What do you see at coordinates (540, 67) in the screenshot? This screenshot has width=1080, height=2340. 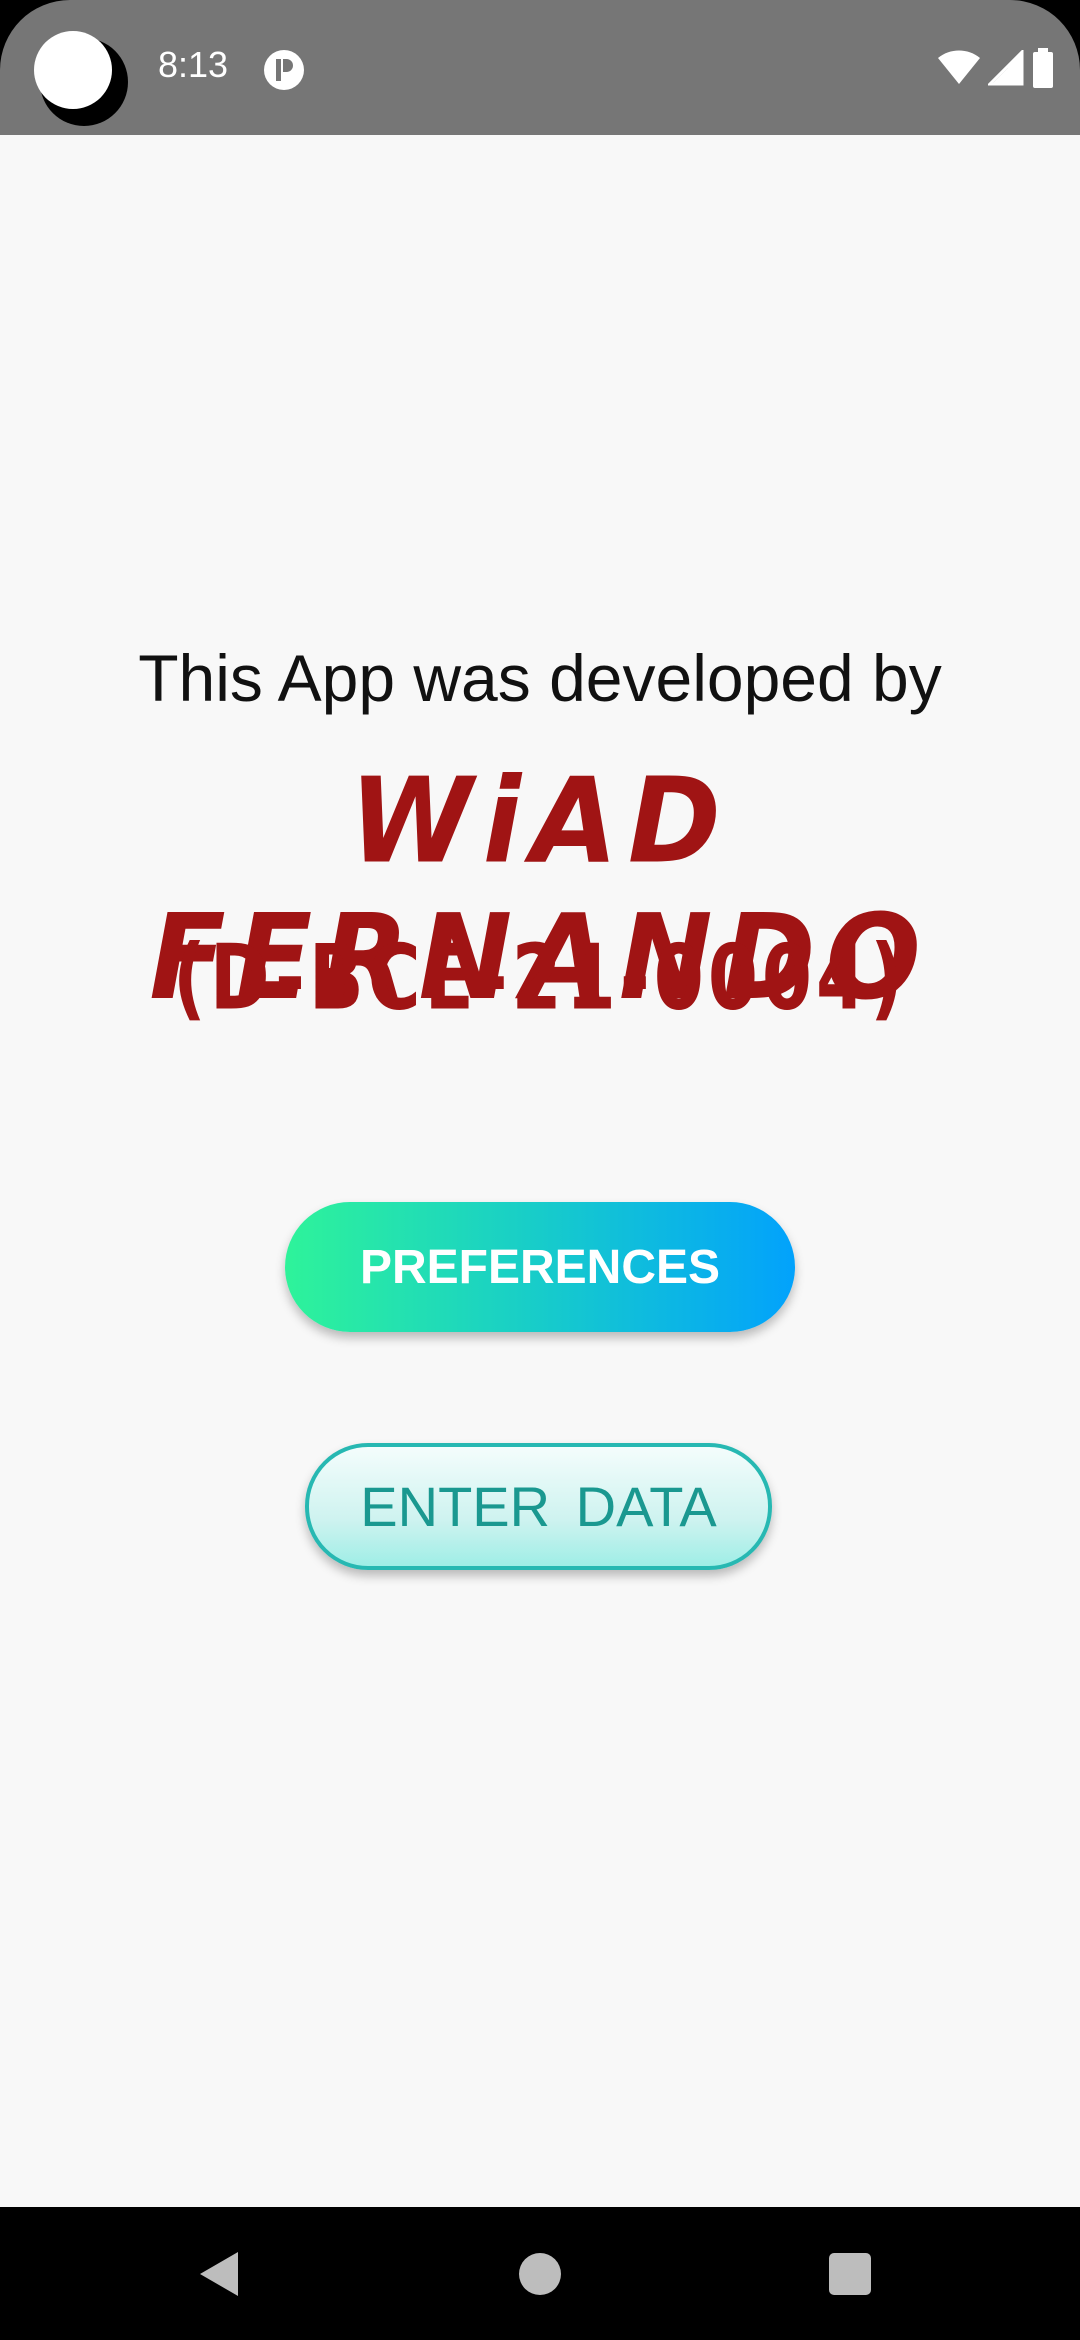 I see `status-bar: 8:13` at bounding box center [540, 67].